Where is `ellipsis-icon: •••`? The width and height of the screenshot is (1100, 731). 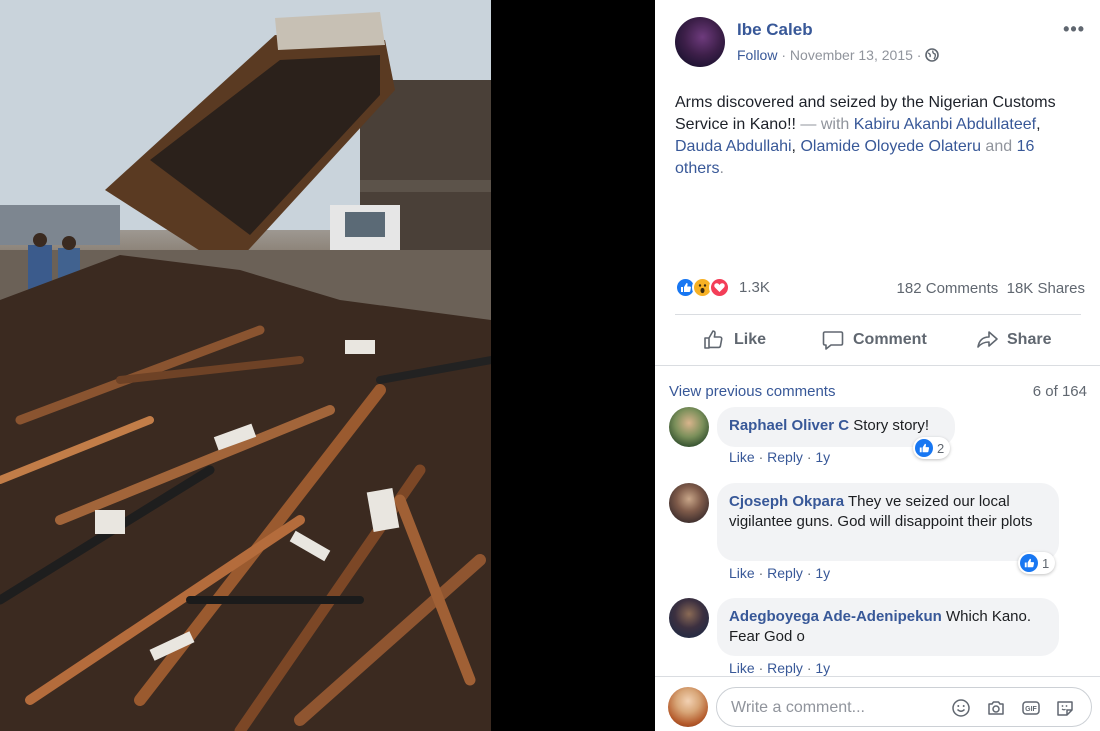 ellipsis-icon: ••• is located at coordinates (1074, 29).